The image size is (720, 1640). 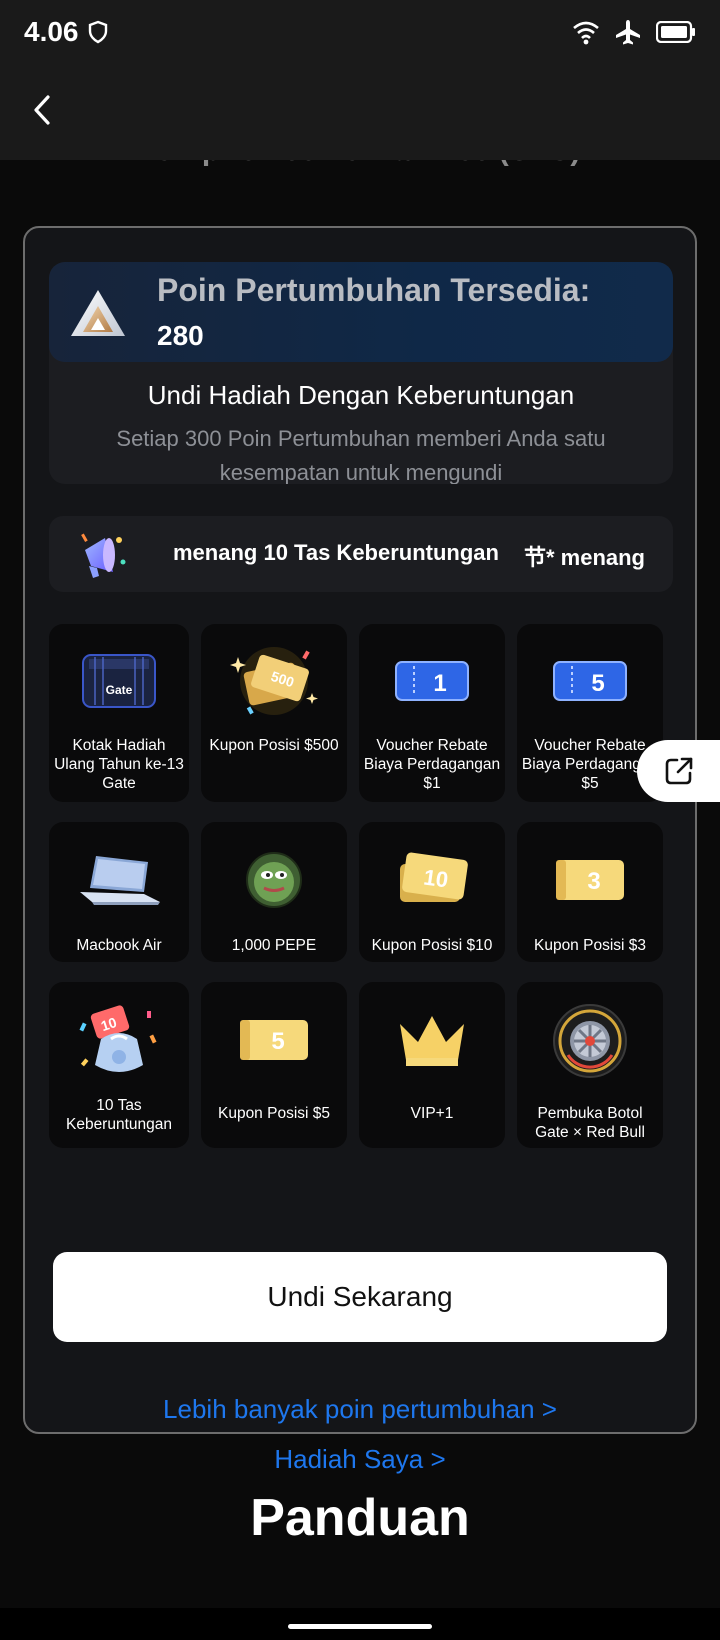 I want to click on prize-item: 10 Kupon Posisi $10, so click(x=432, y=892).